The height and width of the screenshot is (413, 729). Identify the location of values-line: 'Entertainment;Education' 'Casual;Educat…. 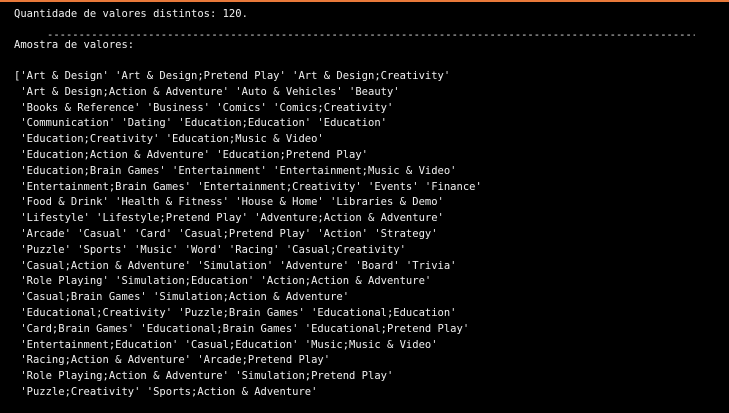
(226, 344).